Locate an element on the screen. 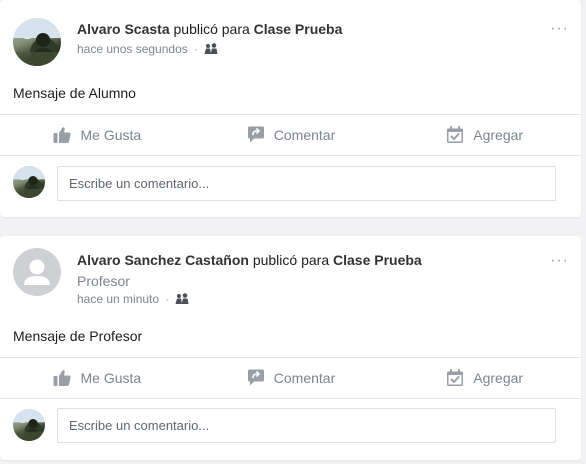 The height and width of the screenshot is (464, 586). post-message: Mensaje de Profesor is located at coordinates (78, 336).